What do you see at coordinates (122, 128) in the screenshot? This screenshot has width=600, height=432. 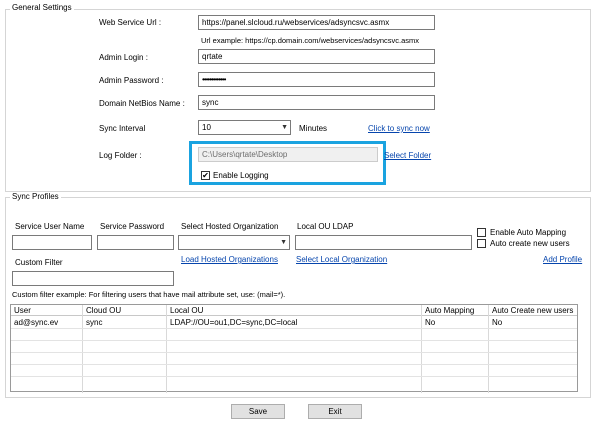 I see `sync-interval-label: Sync Interval` at bounding box center [122, 128].